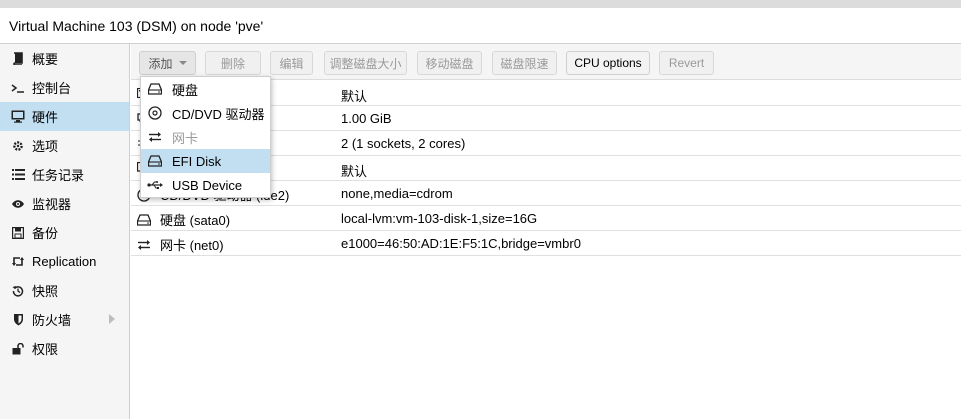 This screenshot has height=419, width=961. Describe the element at coordinates (52, 88) in the screenshot. I see `sidebar-item-label: 控制台` at that location.